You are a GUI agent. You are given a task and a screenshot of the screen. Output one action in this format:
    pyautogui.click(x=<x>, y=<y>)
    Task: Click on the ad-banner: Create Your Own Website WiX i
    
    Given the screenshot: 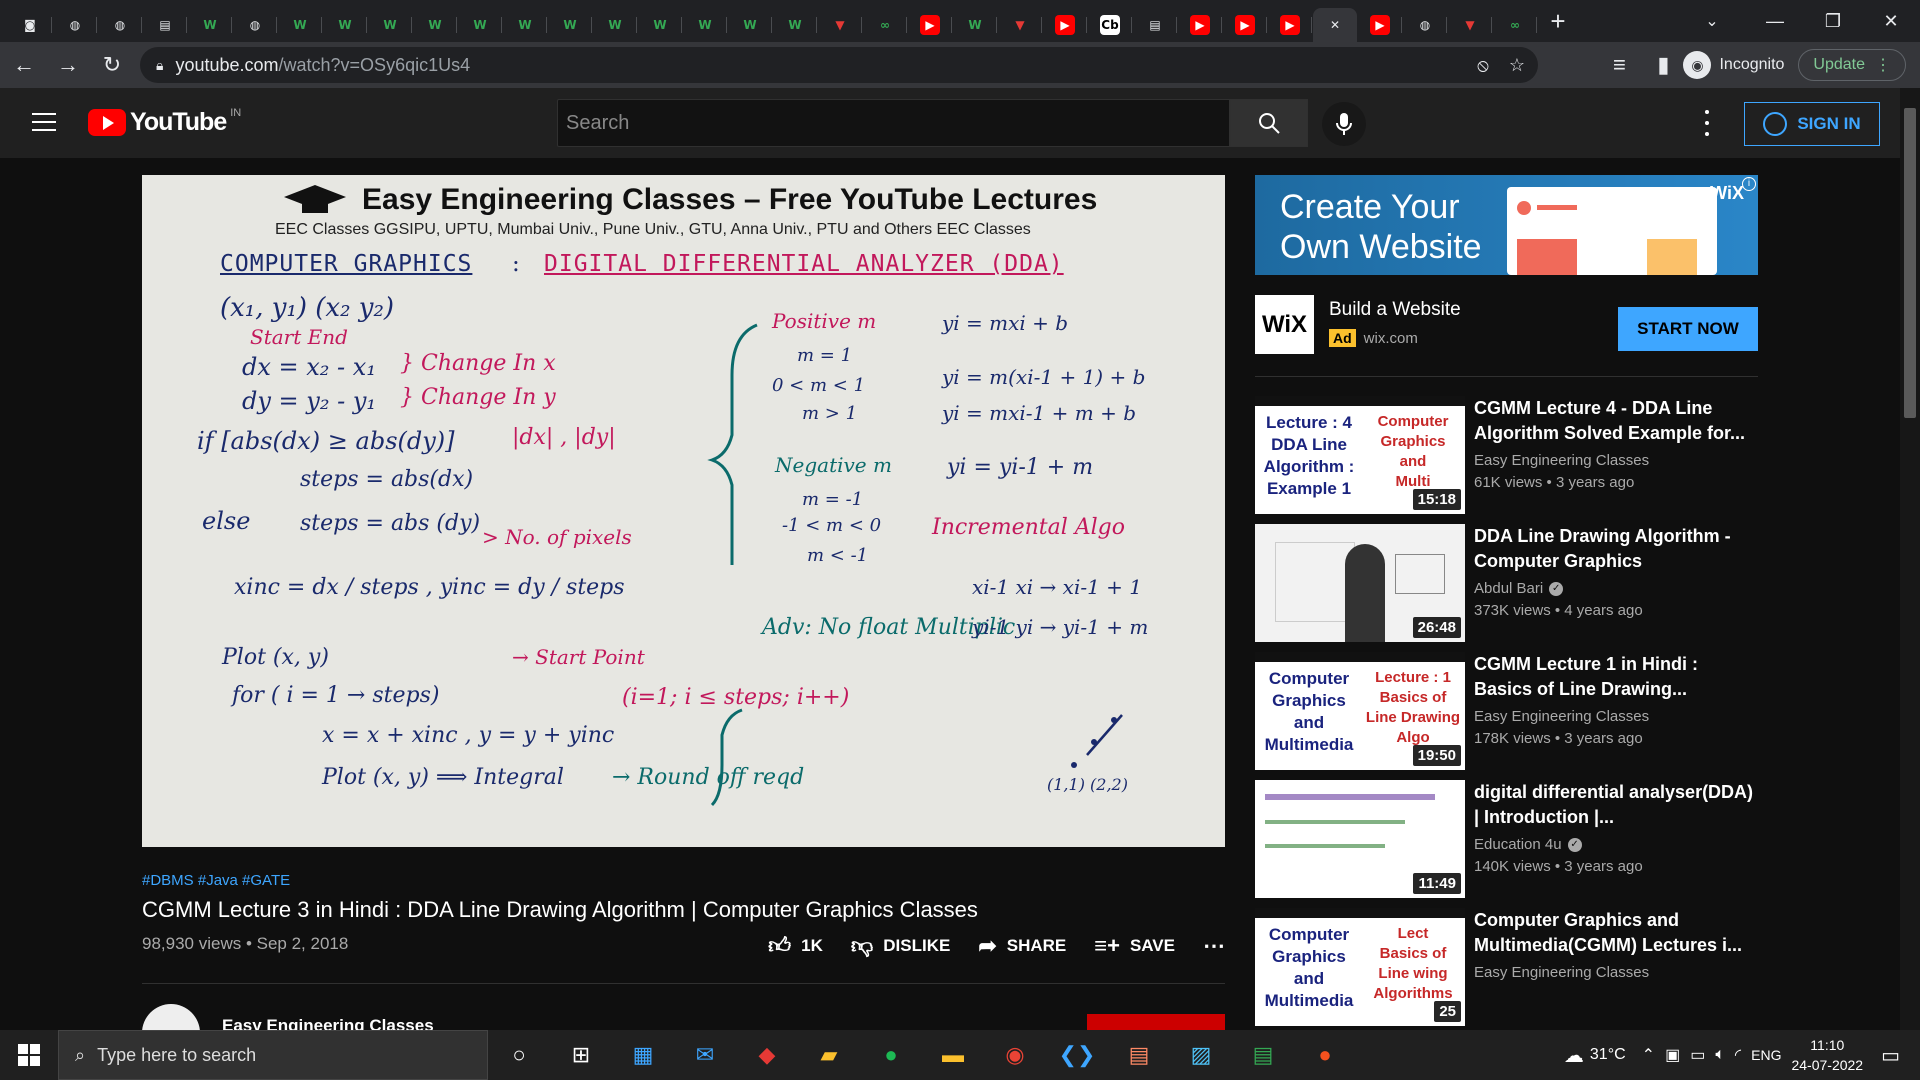 What is the action you would take?
    pyautogui.click(x=1506, y=225)
    